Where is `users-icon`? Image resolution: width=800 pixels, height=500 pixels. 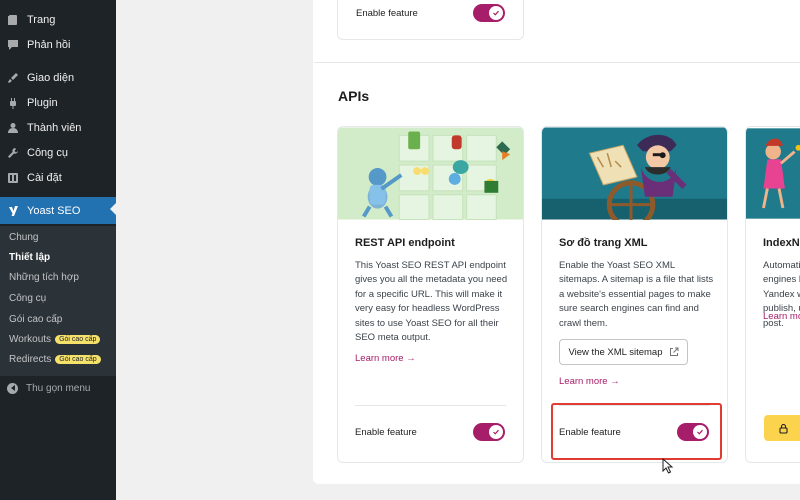
users-icon is located at coordinates (13, 128).